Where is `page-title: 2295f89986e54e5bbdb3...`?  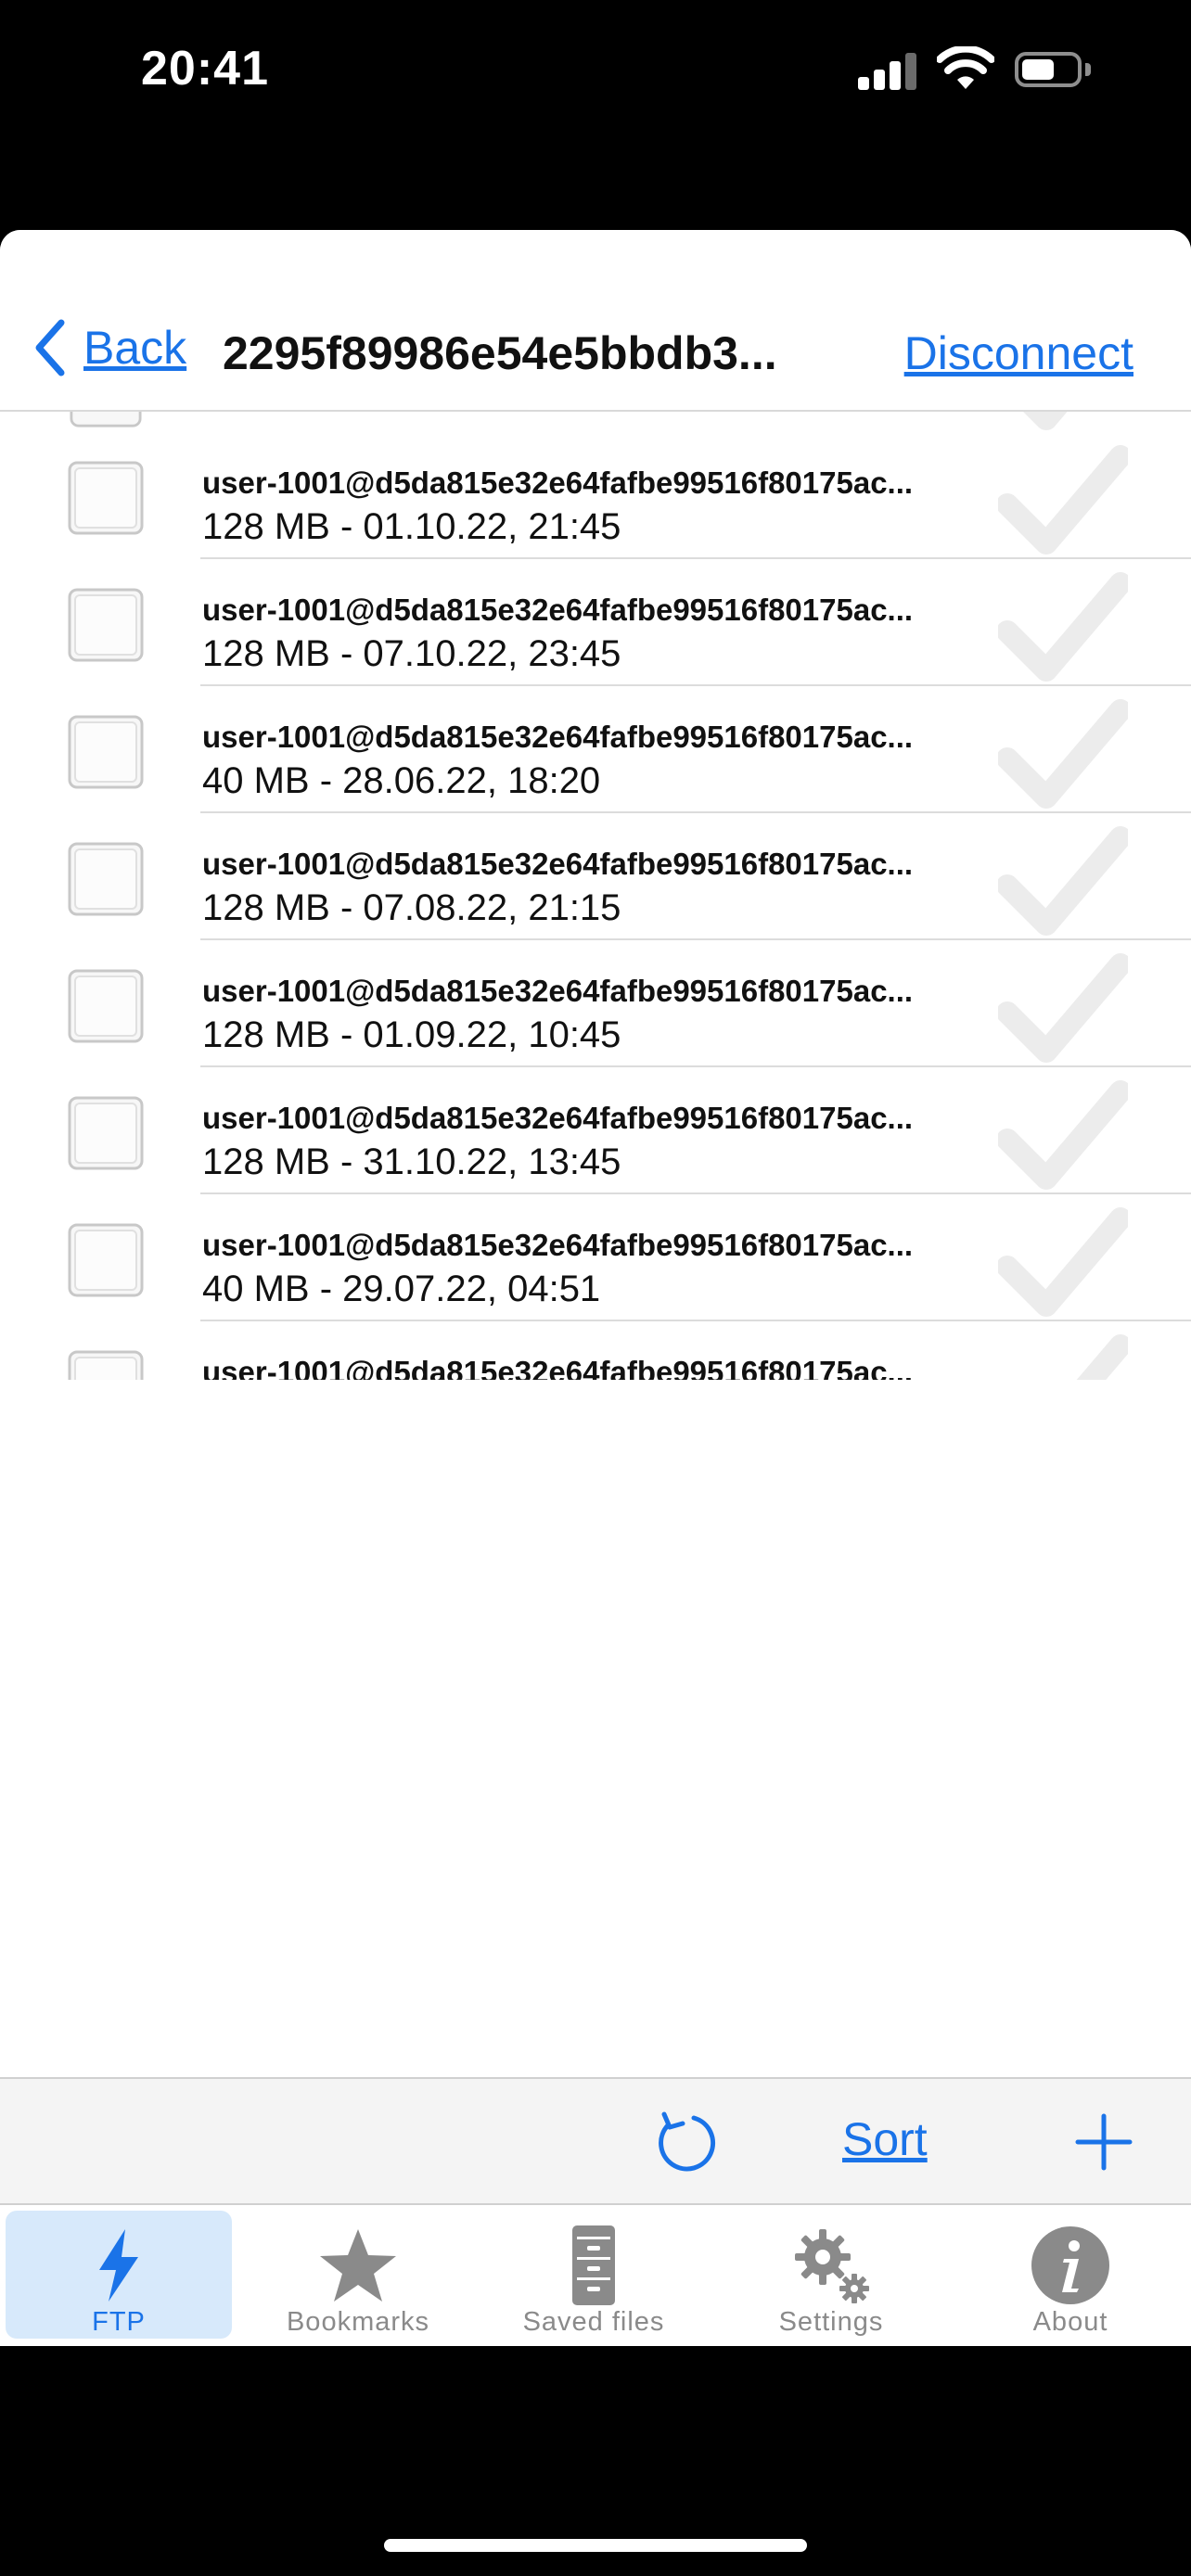
page-title: 2295f89986e54e5bbdb3... is located at coordinates (500, 353).